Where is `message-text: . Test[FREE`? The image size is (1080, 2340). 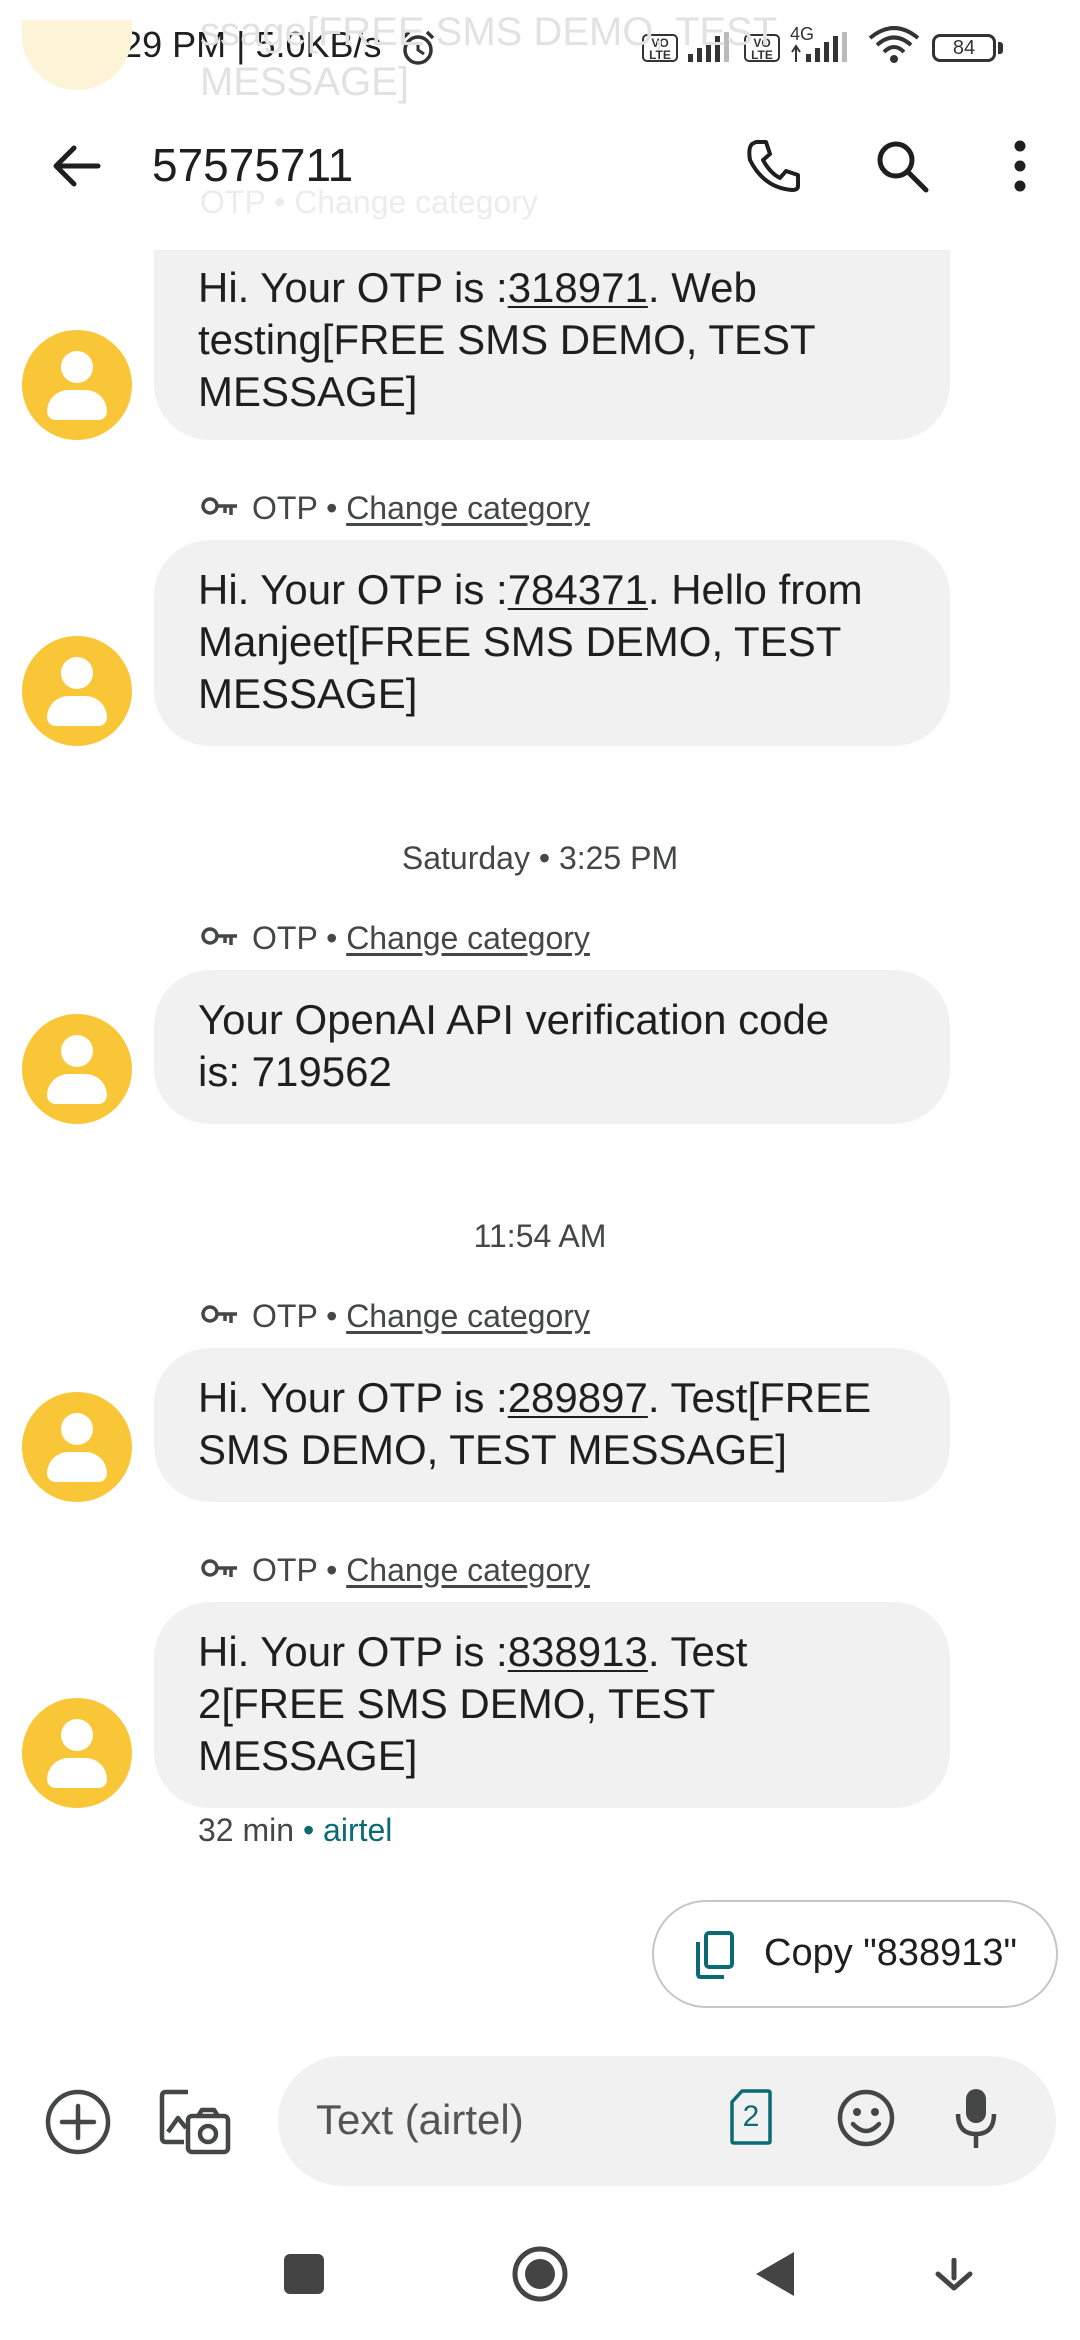 message-text: . Test[FREE is located at coordinates (759, 1397).